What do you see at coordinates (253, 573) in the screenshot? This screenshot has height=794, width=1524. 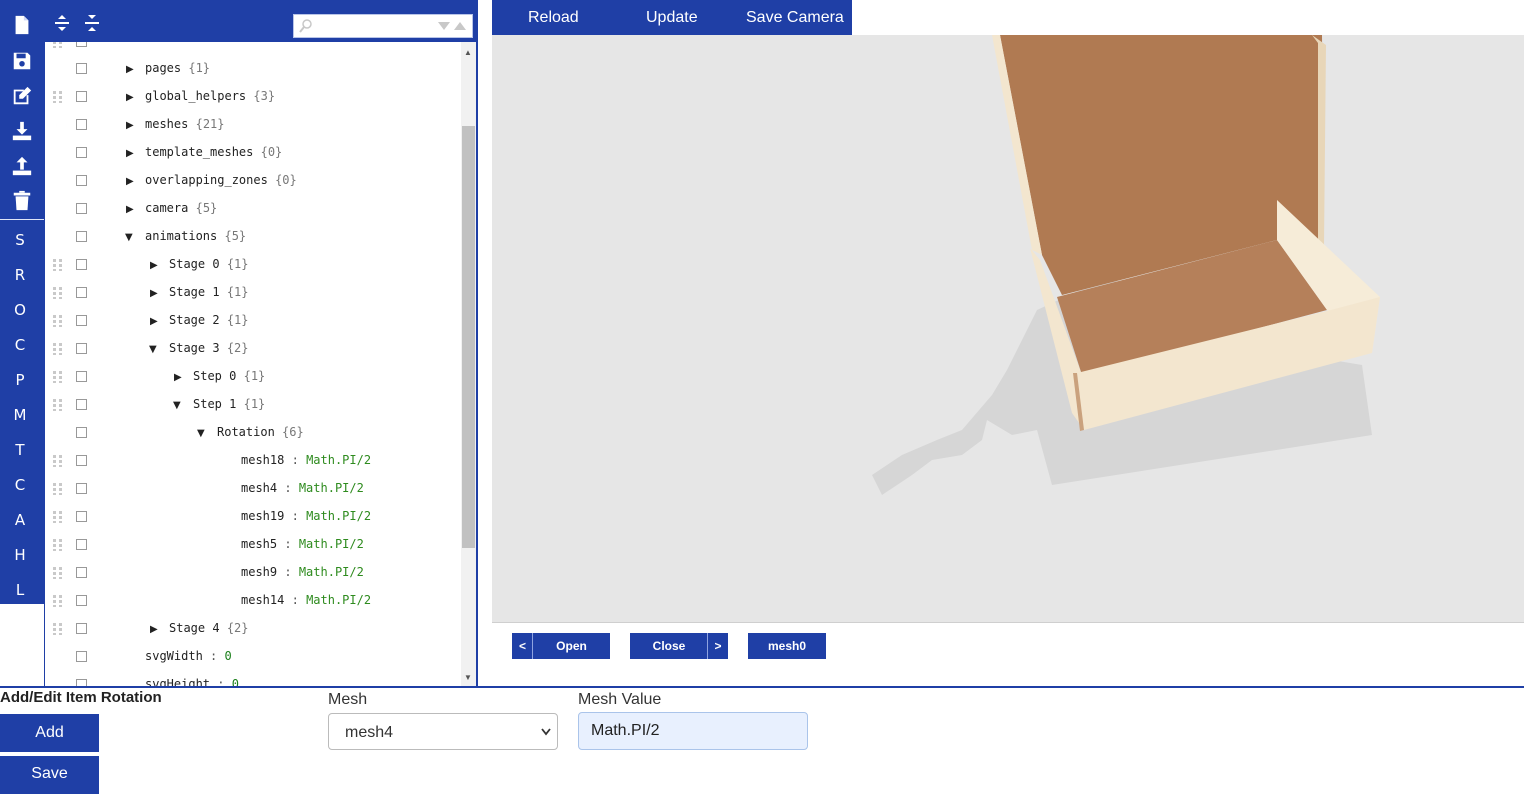 I see `tree-row: mesh9 : Math.PI/2` at bounding box center [253, 573].